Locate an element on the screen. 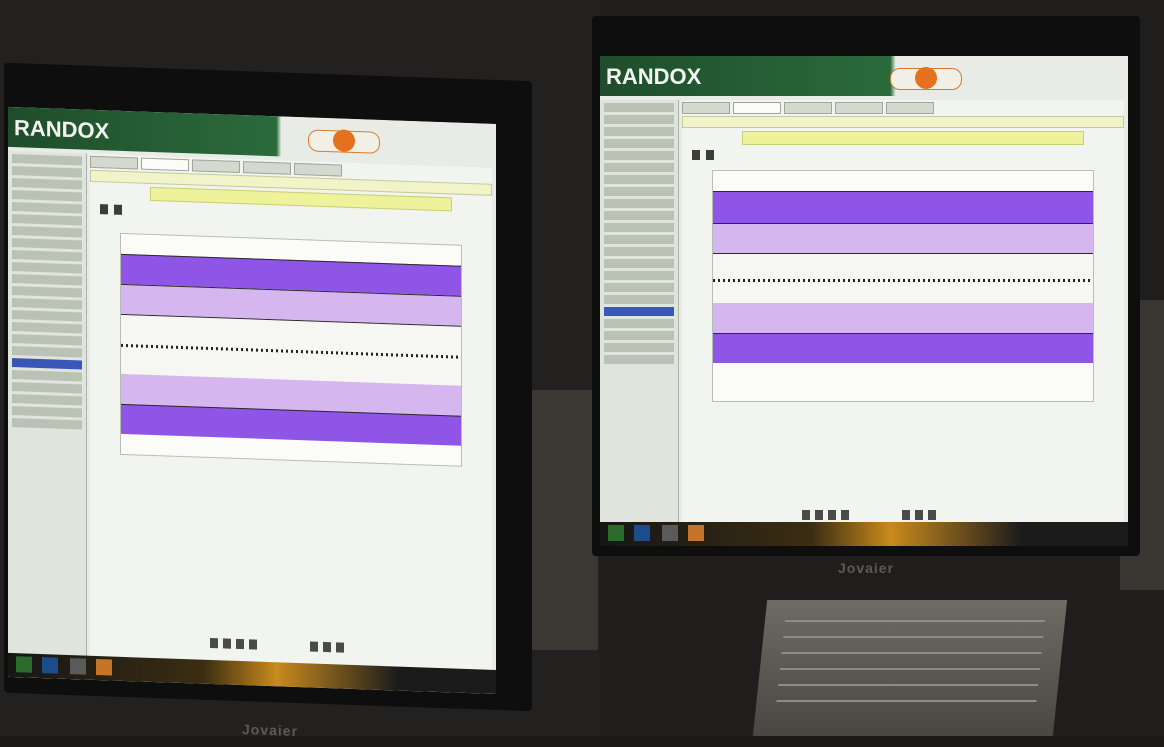  chart-toolbar is located at coordinates (903, 155).